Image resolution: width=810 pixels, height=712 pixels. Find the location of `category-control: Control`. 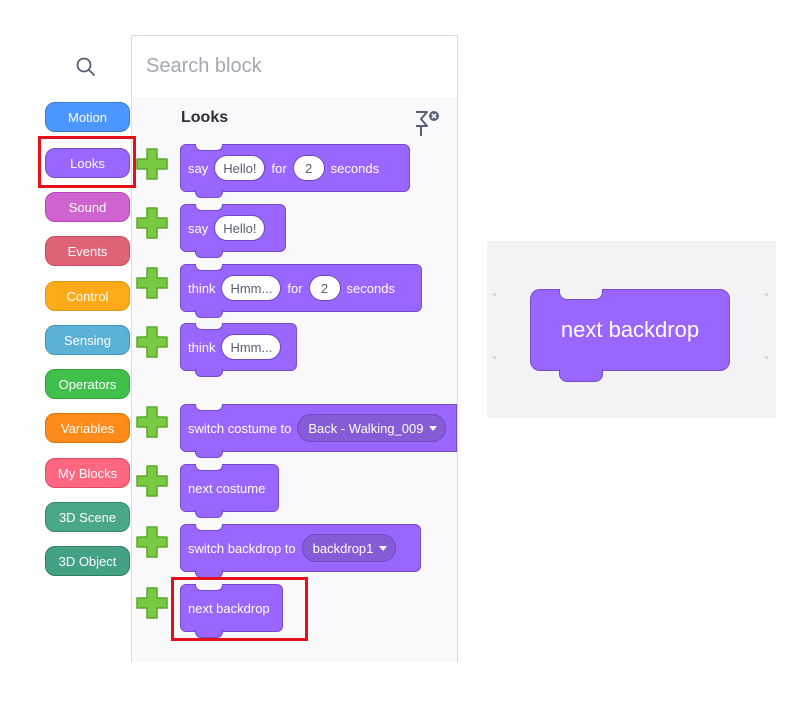

category-control: Control is located at coordinates (87, 296).